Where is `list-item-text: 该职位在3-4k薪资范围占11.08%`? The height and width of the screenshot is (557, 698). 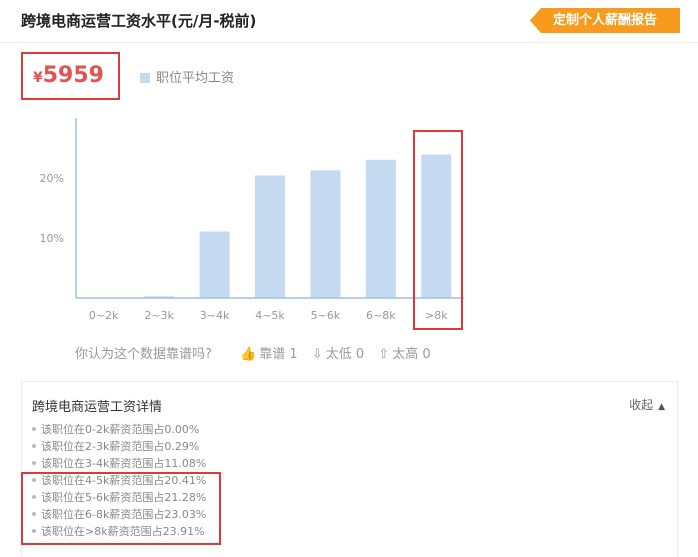
list-item-text: 该职位在3-4k薪资范围占11.08% is located at coordinates (124, 463).